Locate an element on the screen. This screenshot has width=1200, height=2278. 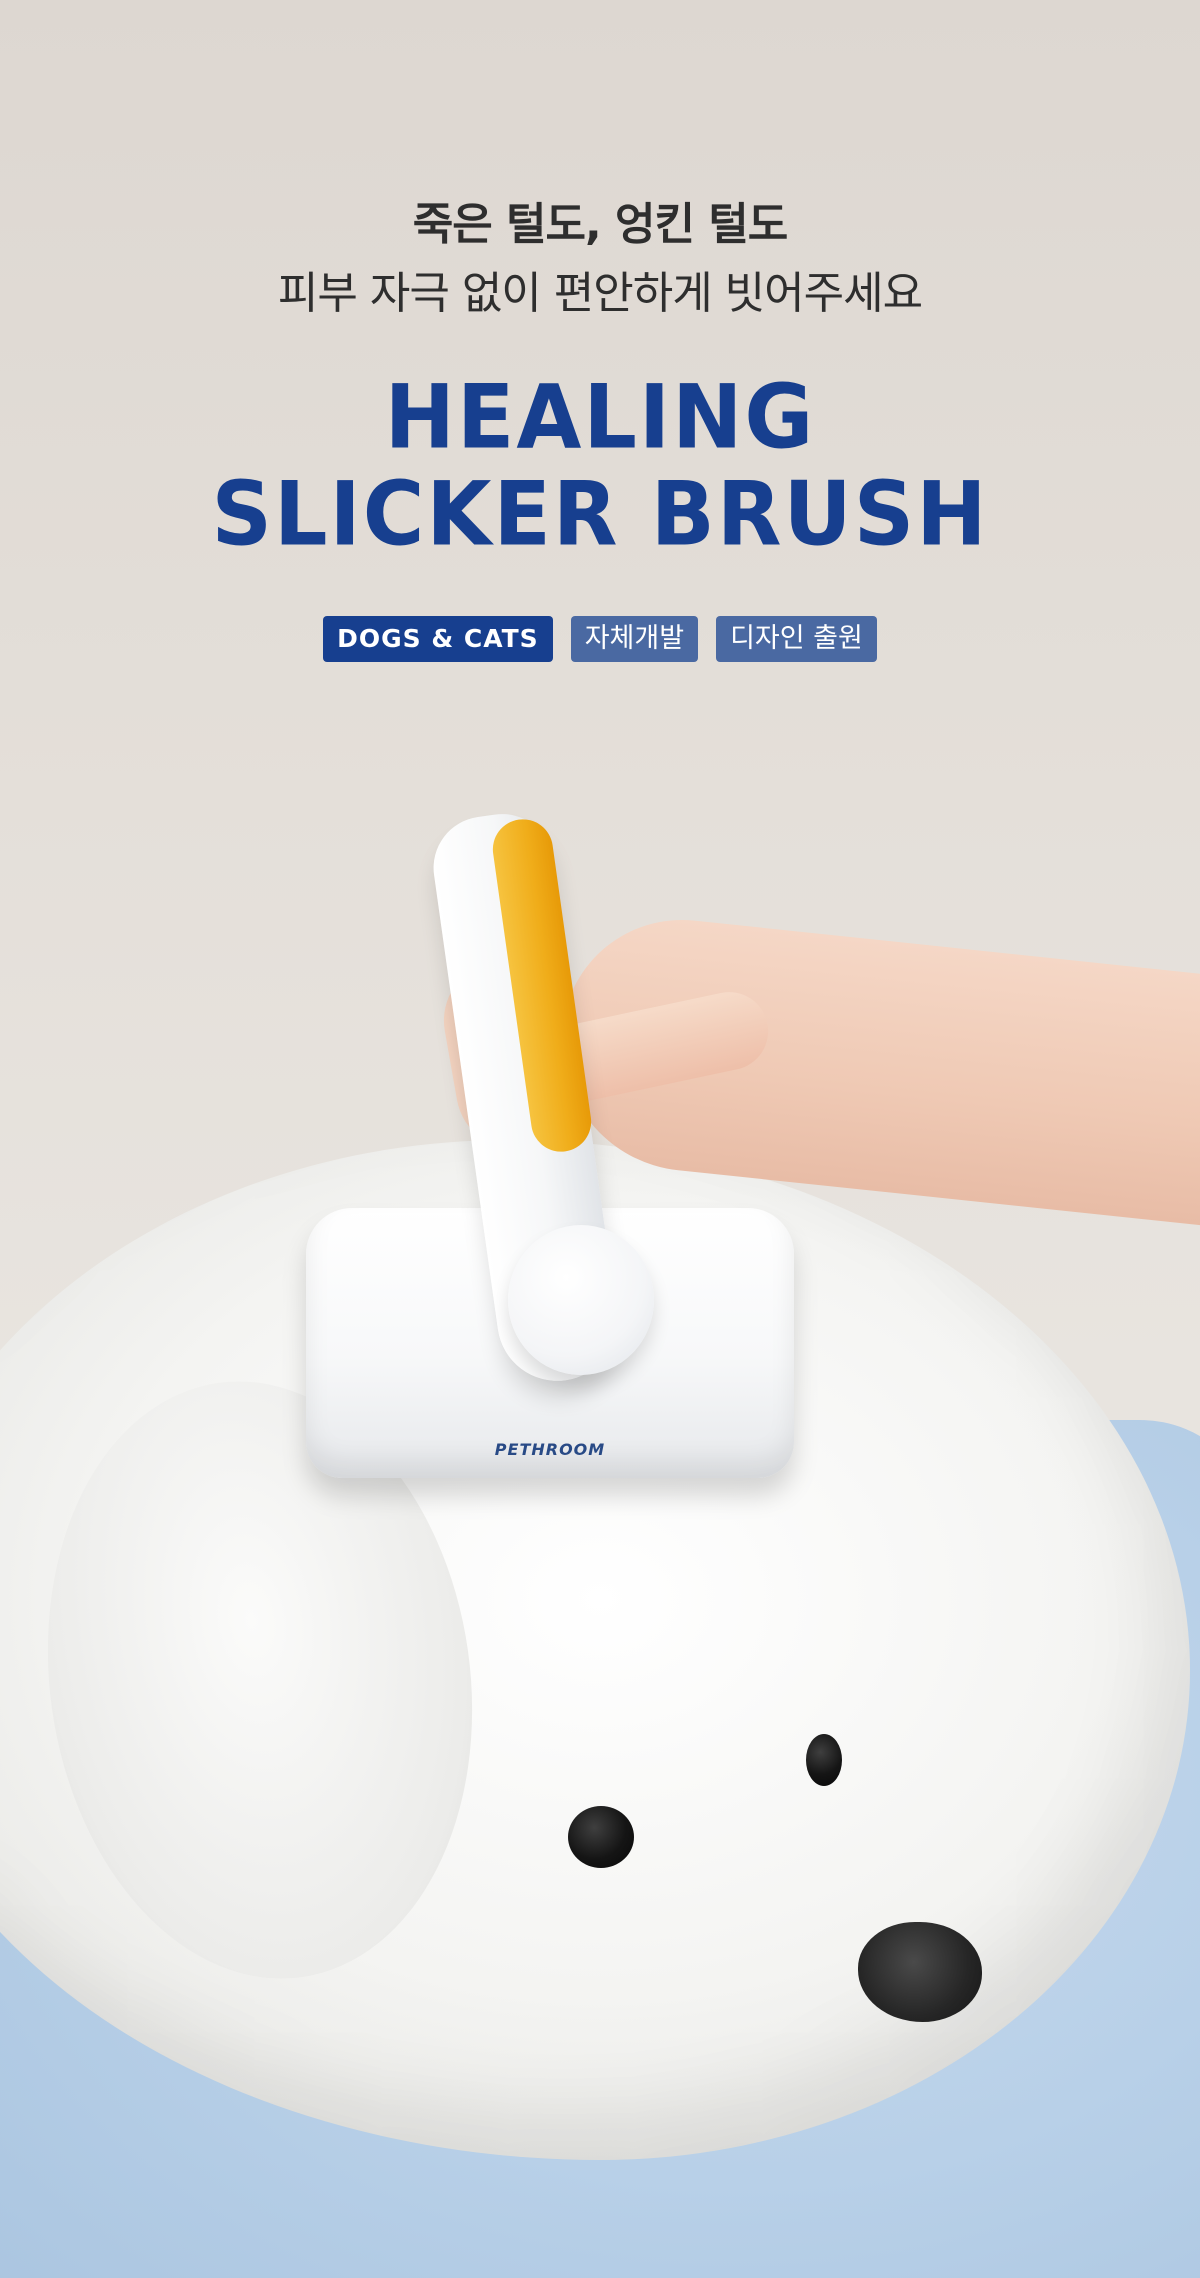
badge-design-application: 디자인 출원 is located at coordinates (796, 639).